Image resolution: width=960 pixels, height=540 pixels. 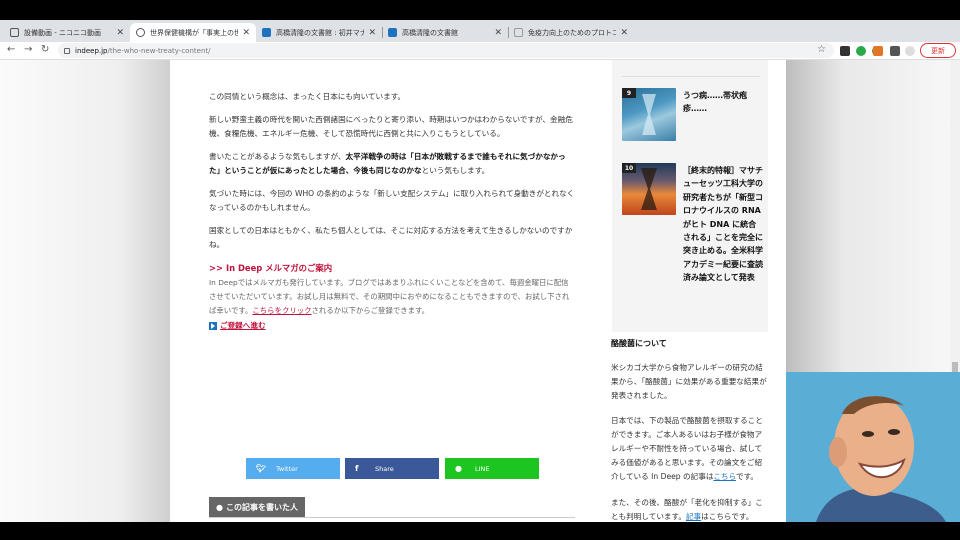 What do you see at coordinates (895, 51) in the screenshot?
I see `extensions-puzzle-icon` at bounding box center [895, 51].